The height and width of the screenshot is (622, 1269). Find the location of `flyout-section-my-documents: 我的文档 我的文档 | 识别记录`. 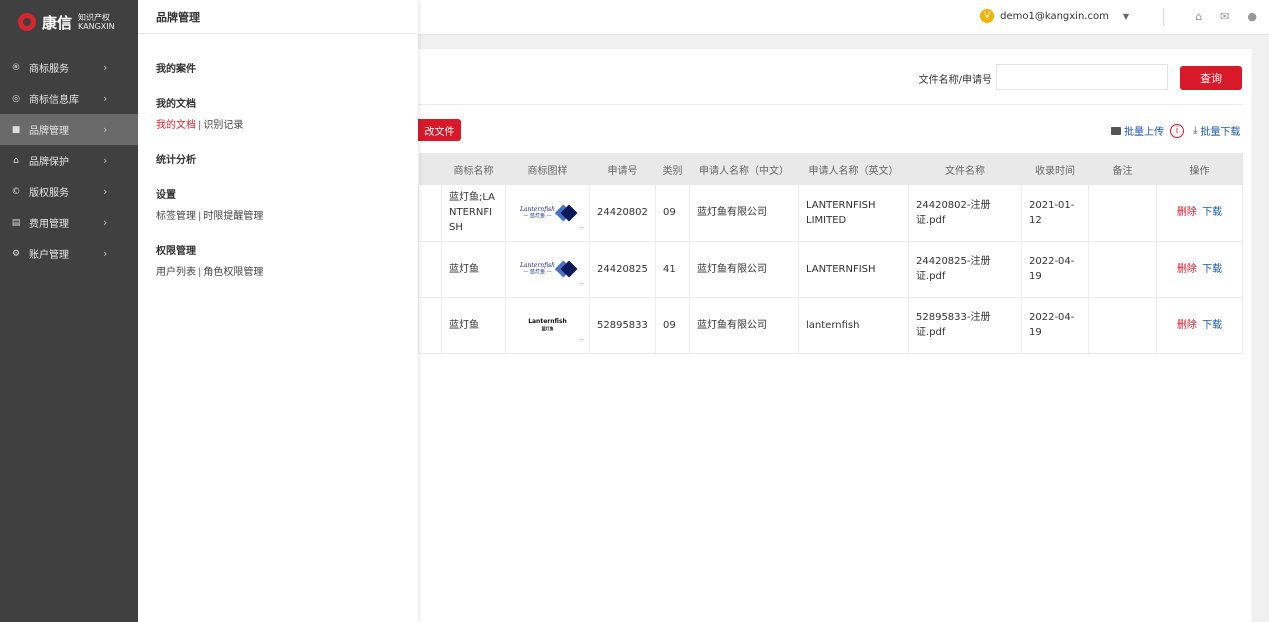

flyout-section-my-documents: 我的文档 我的文档 | 识别记录 is located at coordinates (278, 113).